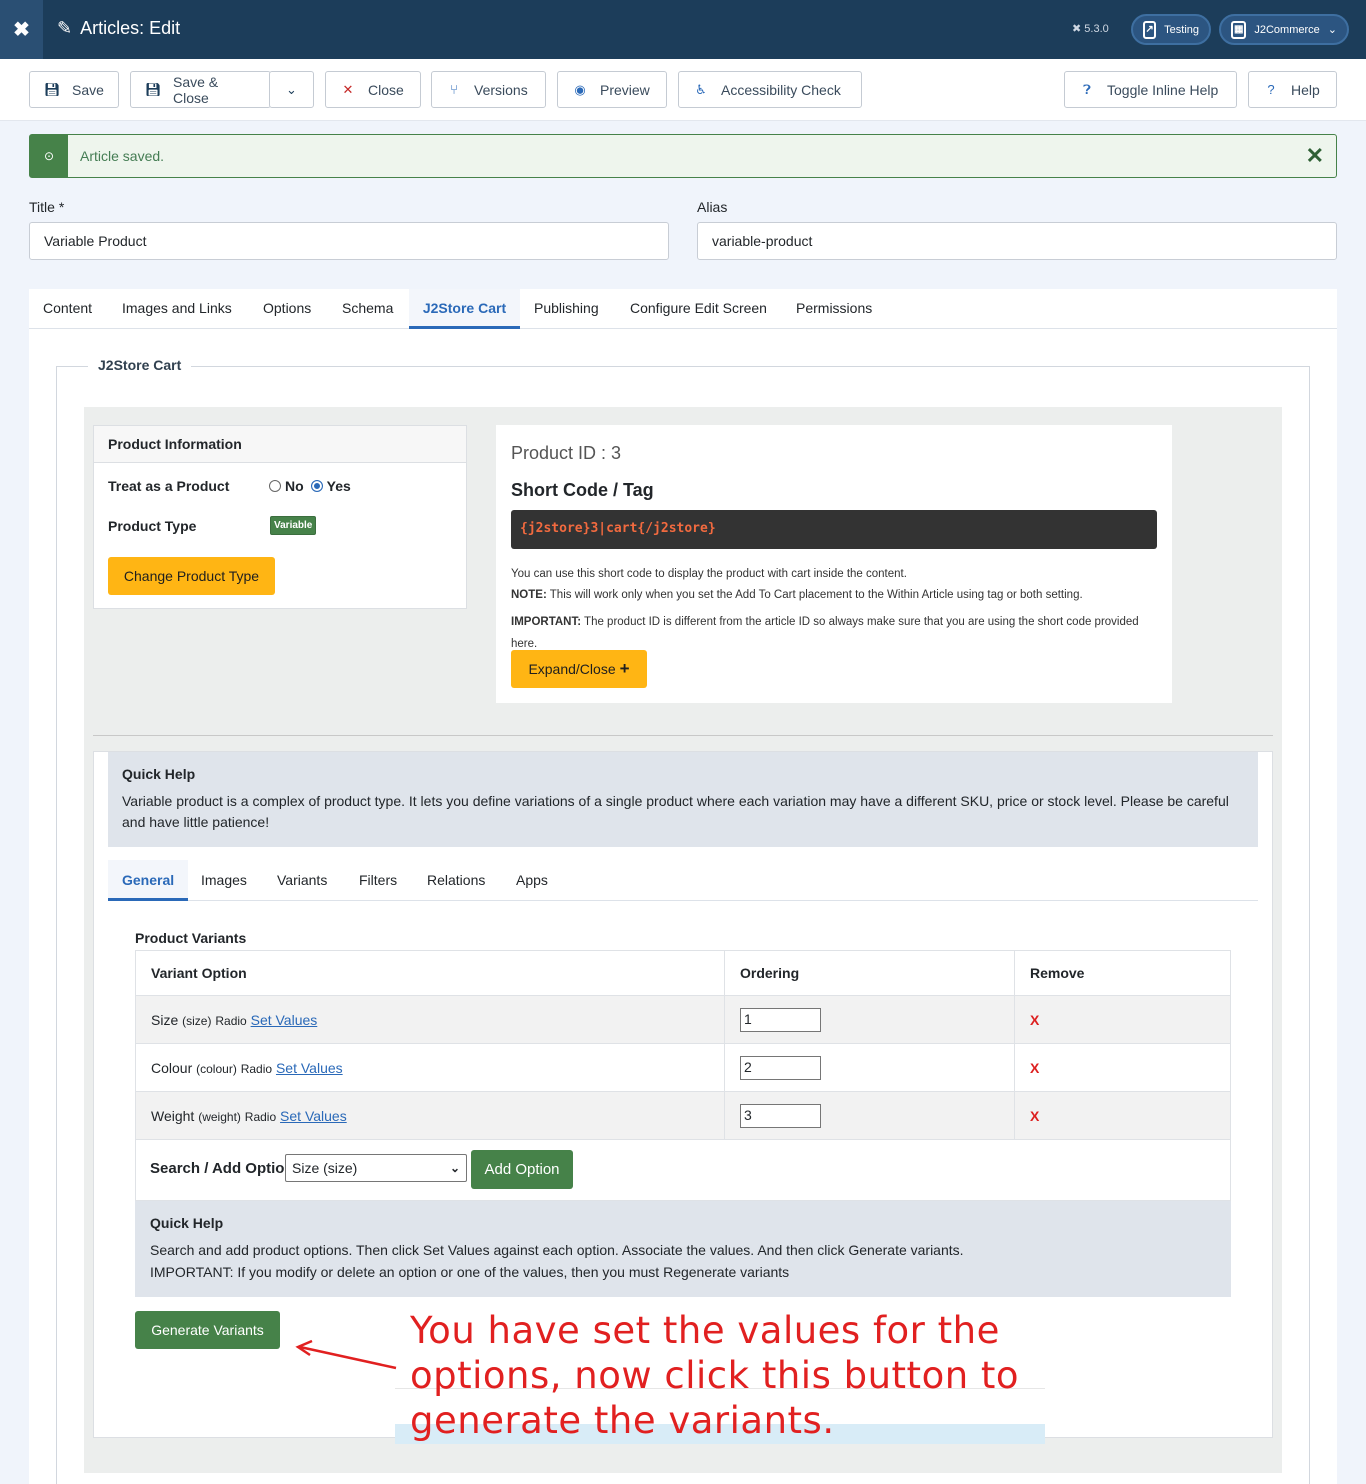 The height and width of the screenshot is (1484, 1366). I want to click on user-menu-button: ▦ J2Commerce ⌄, so click(1284, 29).